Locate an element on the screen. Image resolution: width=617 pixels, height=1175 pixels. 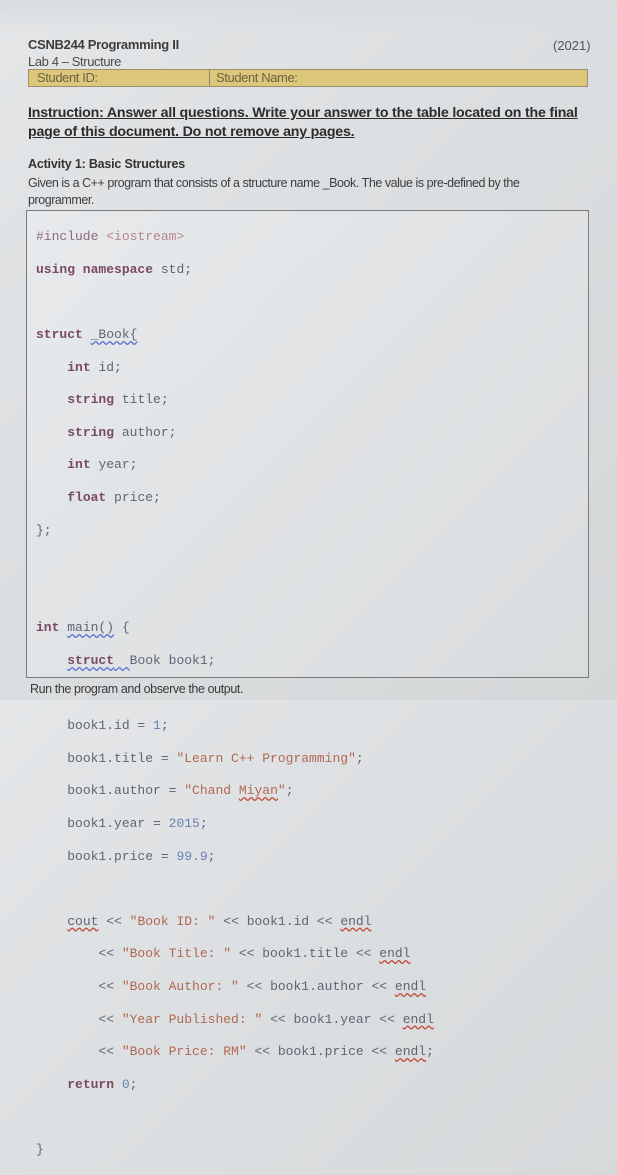
code-line-field: int id; is located at coordinates (94, 367).